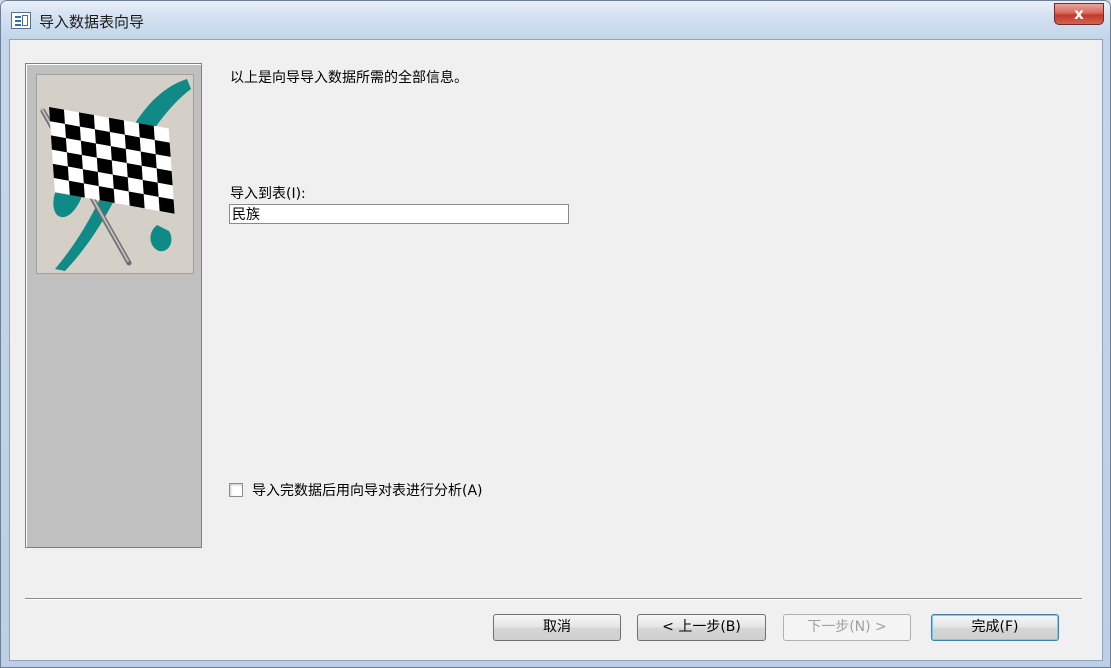 This screenshot has height=668, width=1111. Describe the element at coordinates (349, 78) in the screenshot. I see `wizard-info-text: 以上是向导导入数据所需的全部信息。` at that location.